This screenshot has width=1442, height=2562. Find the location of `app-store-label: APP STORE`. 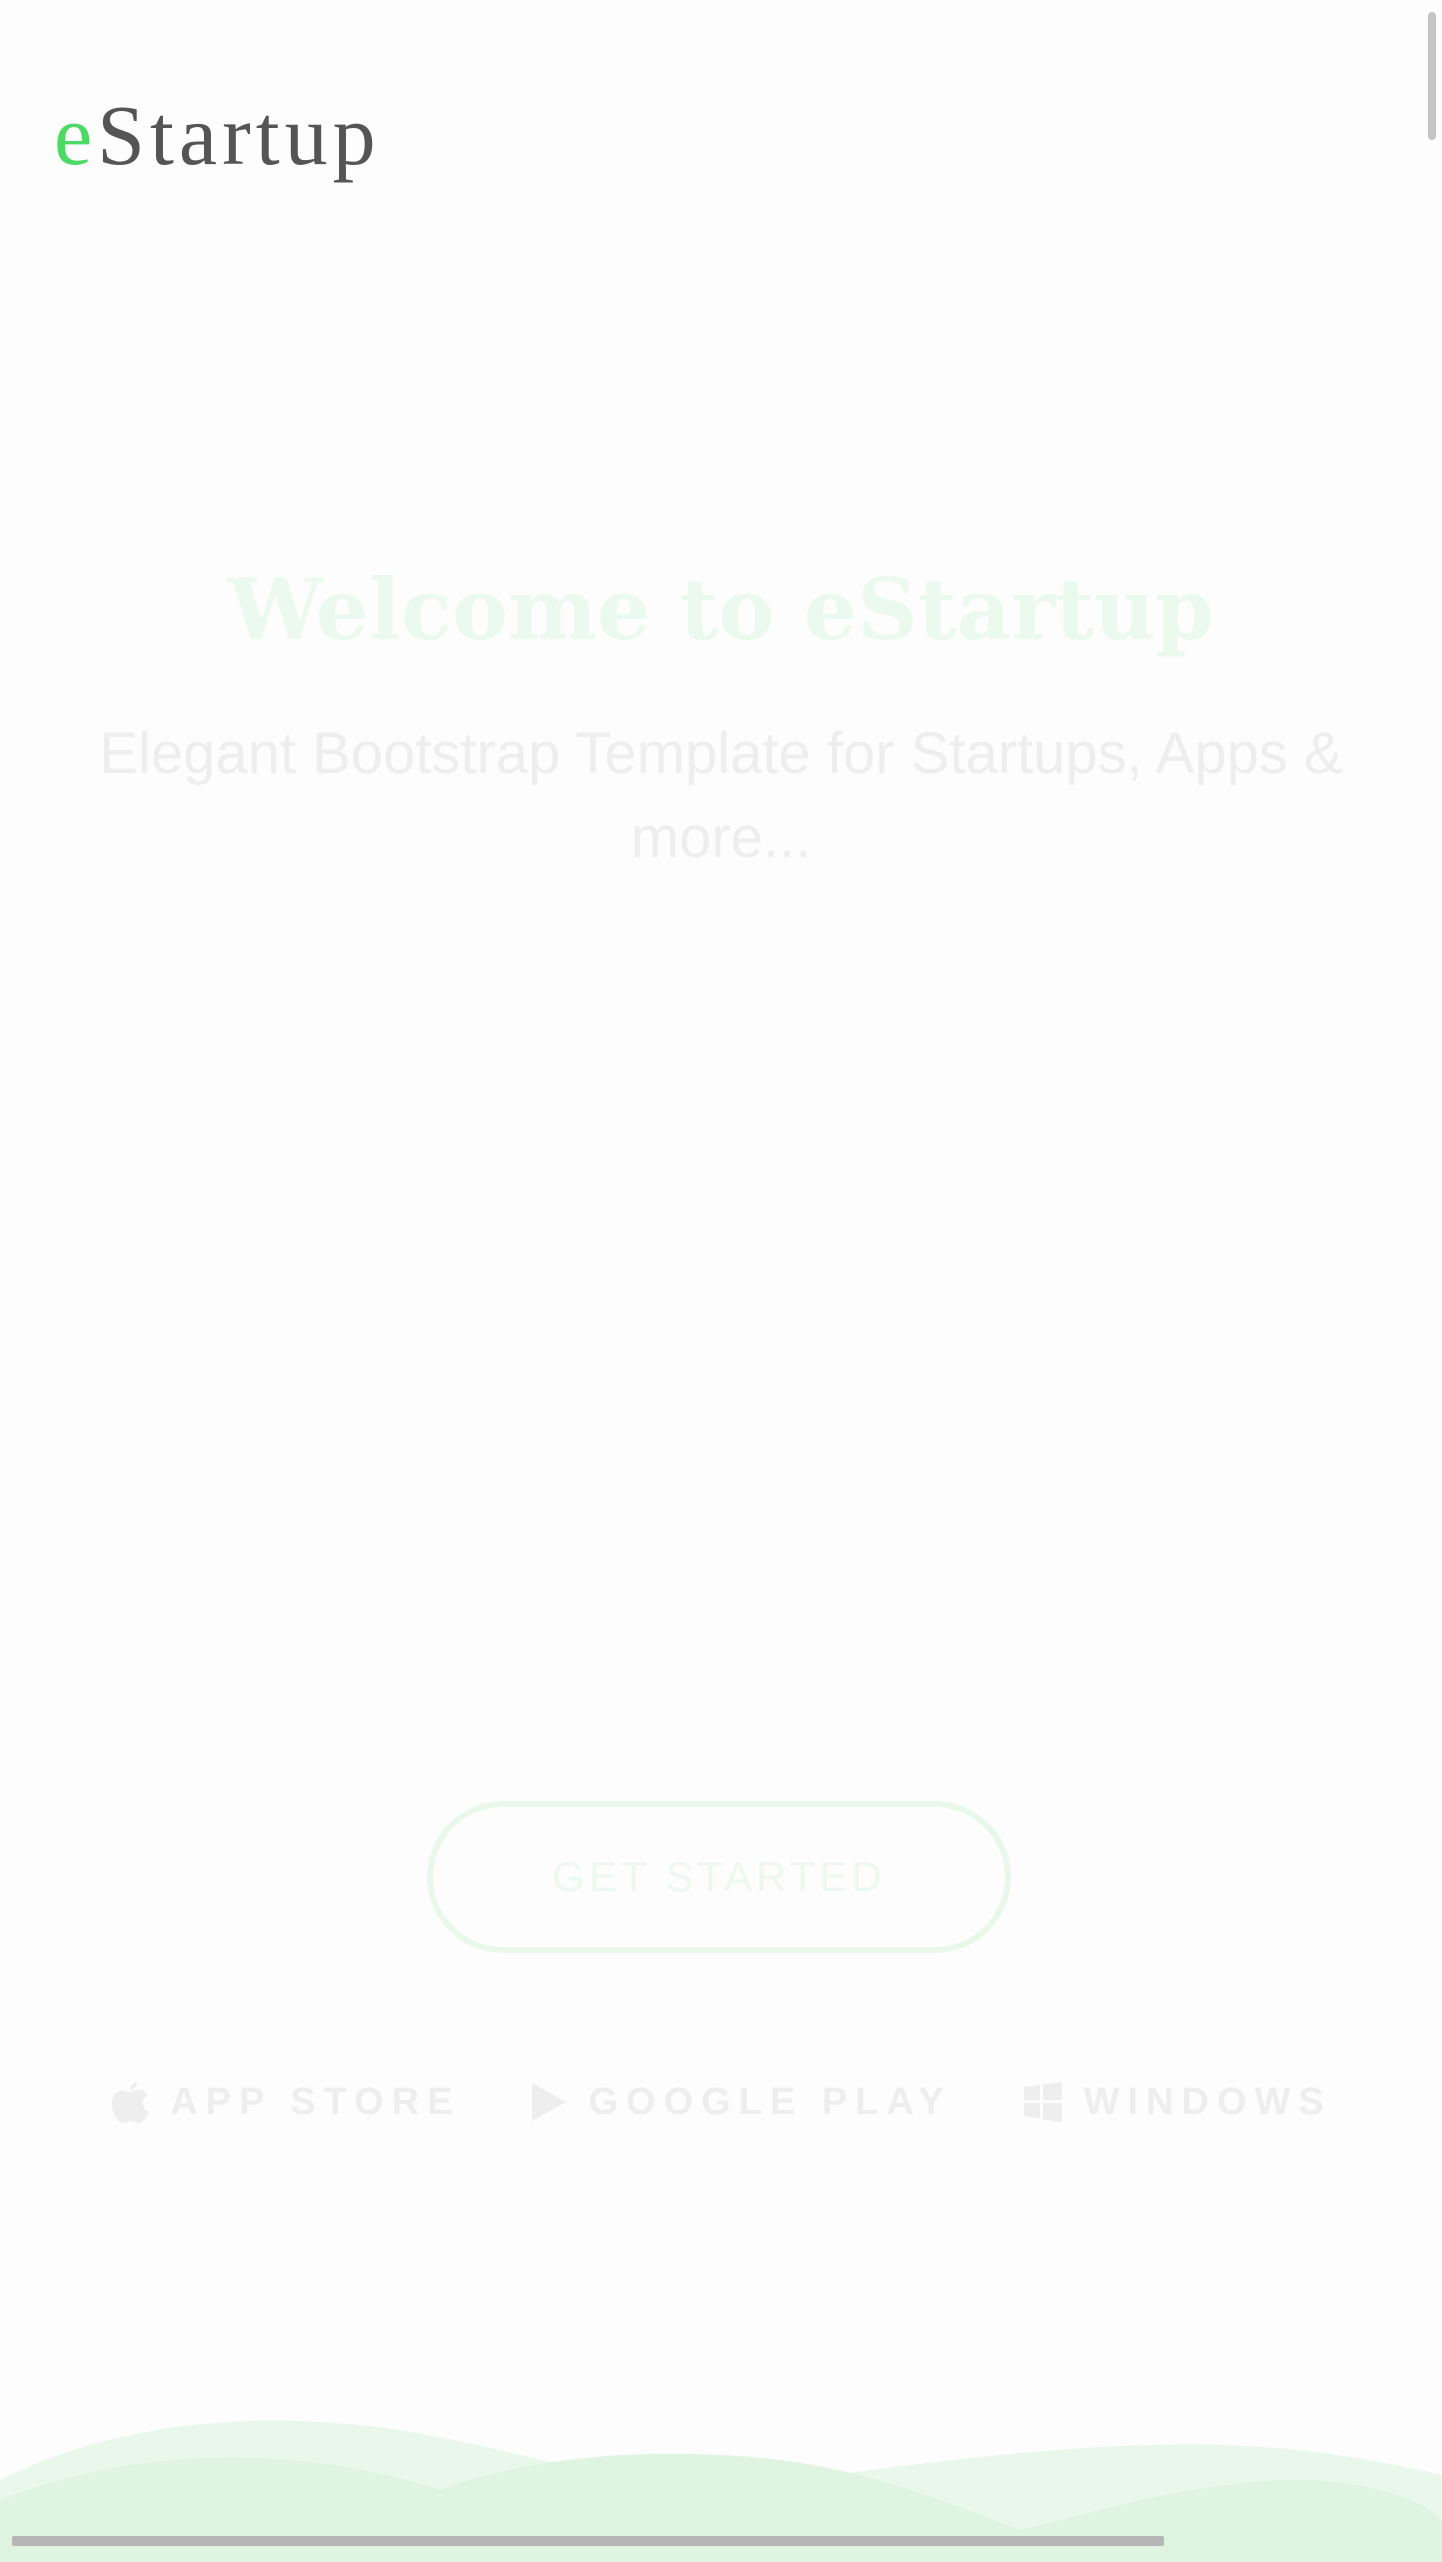

app-store-label: APP STORE is located at coordinates (315, 2101).